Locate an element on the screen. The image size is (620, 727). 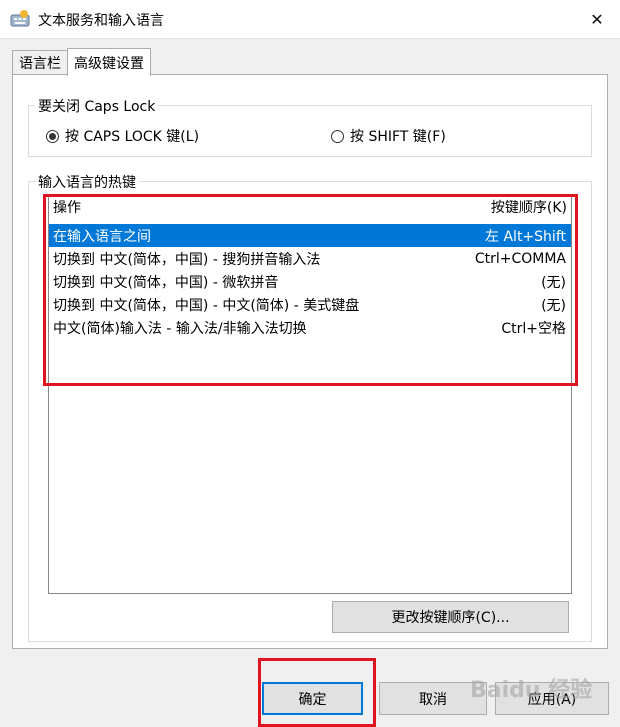
apply-button: 应用(A) is located at coordinates (552, 698).